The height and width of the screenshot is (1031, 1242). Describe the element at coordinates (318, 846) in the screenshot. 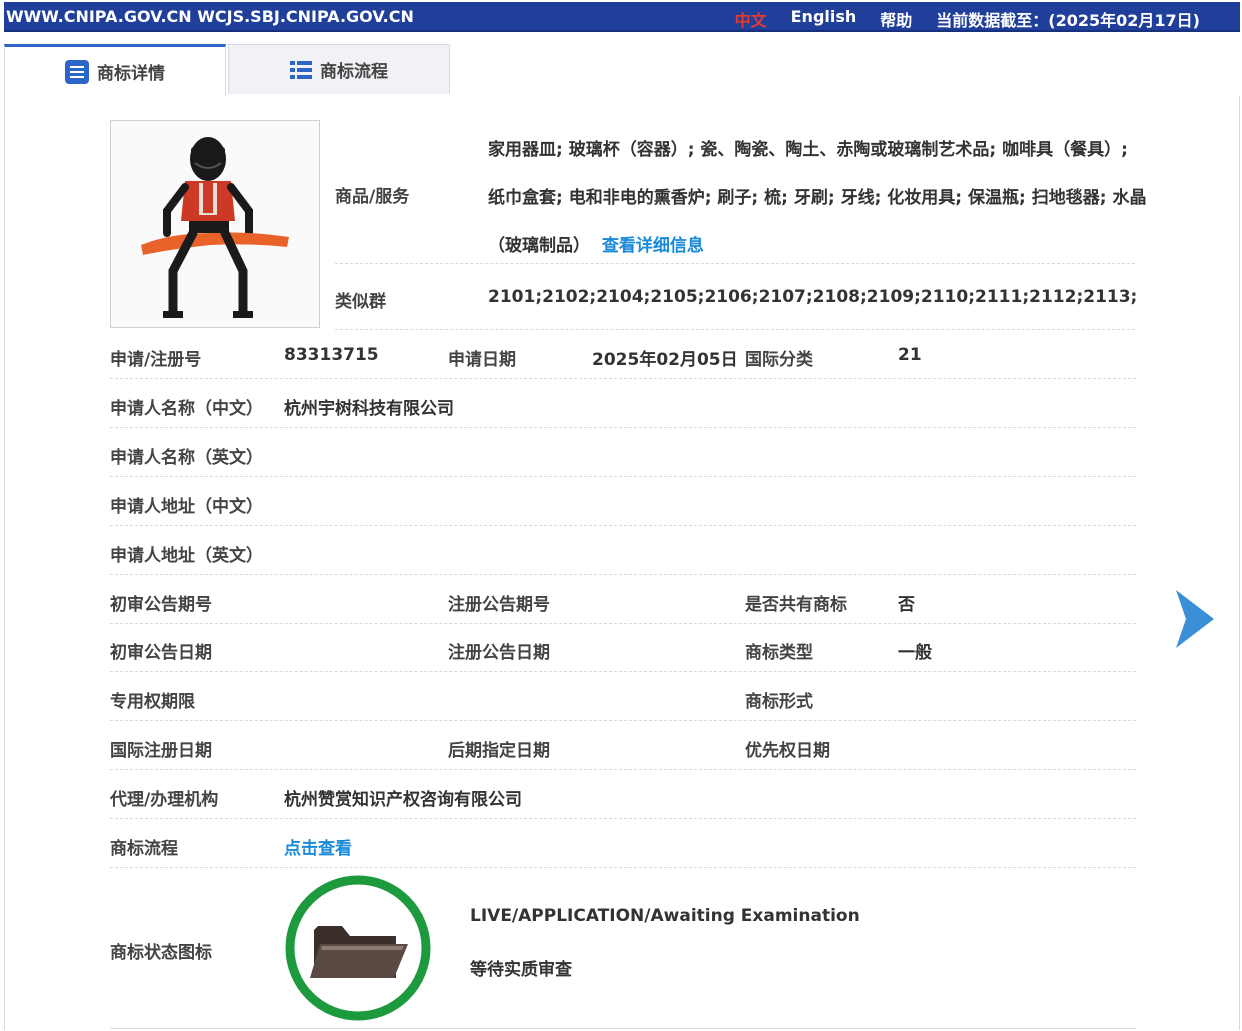

I see `process-view-link: 点击查看` at that location.